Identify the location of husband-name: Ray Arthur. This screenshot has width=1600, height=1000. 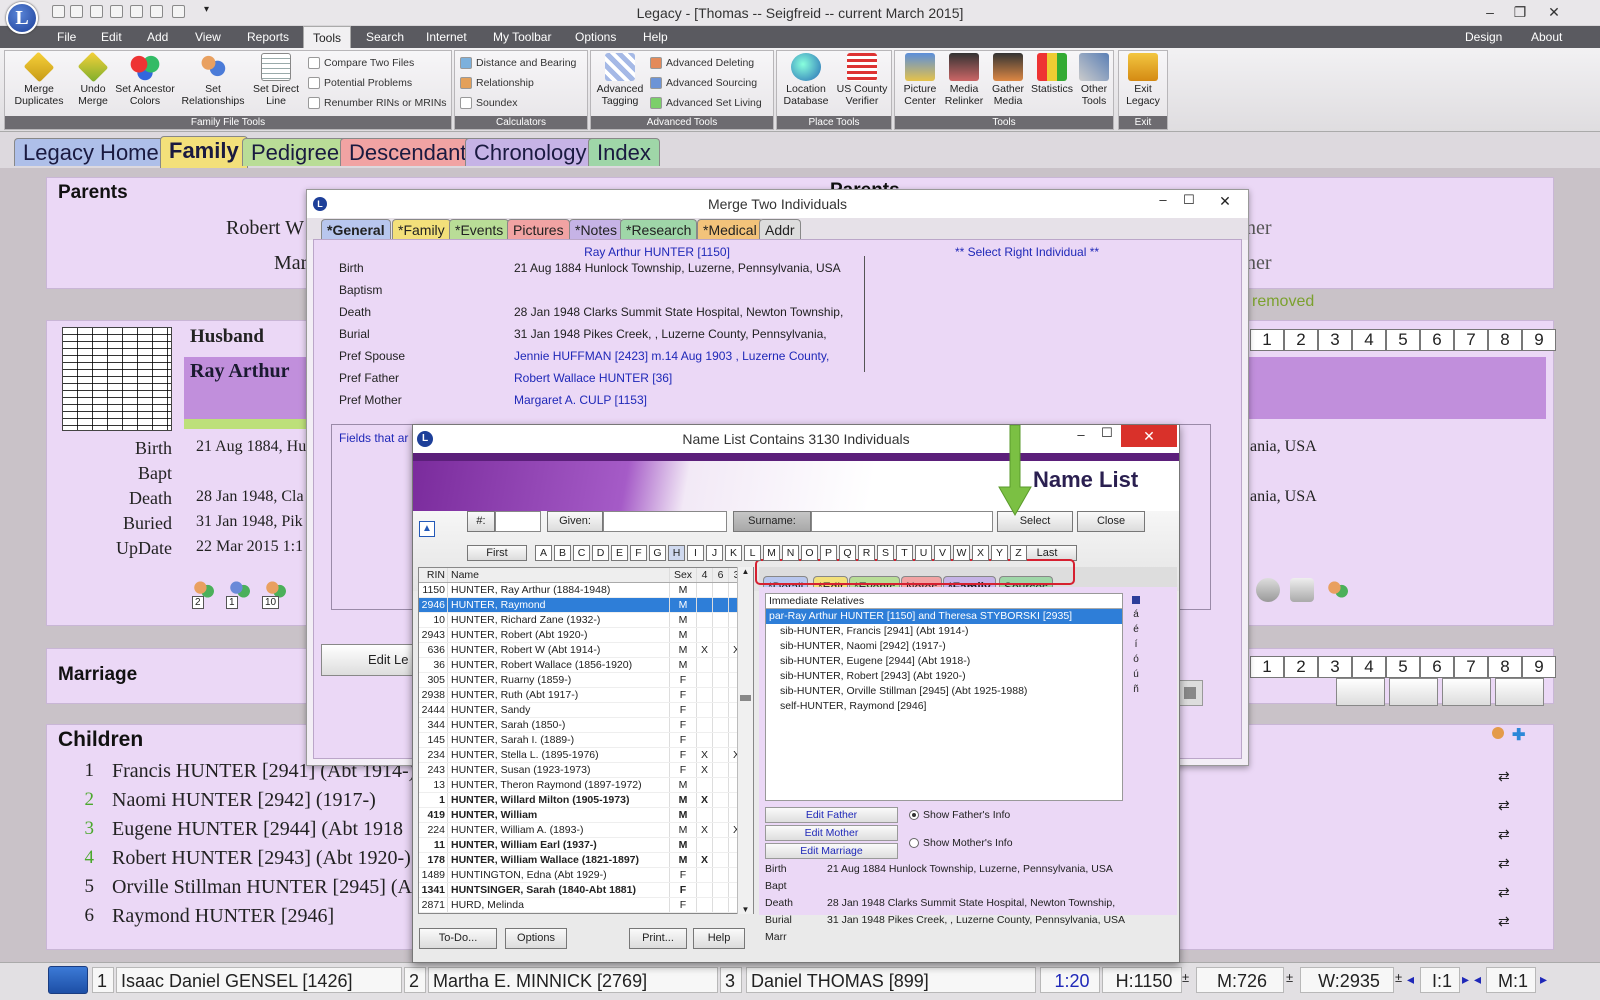
(239, 371).